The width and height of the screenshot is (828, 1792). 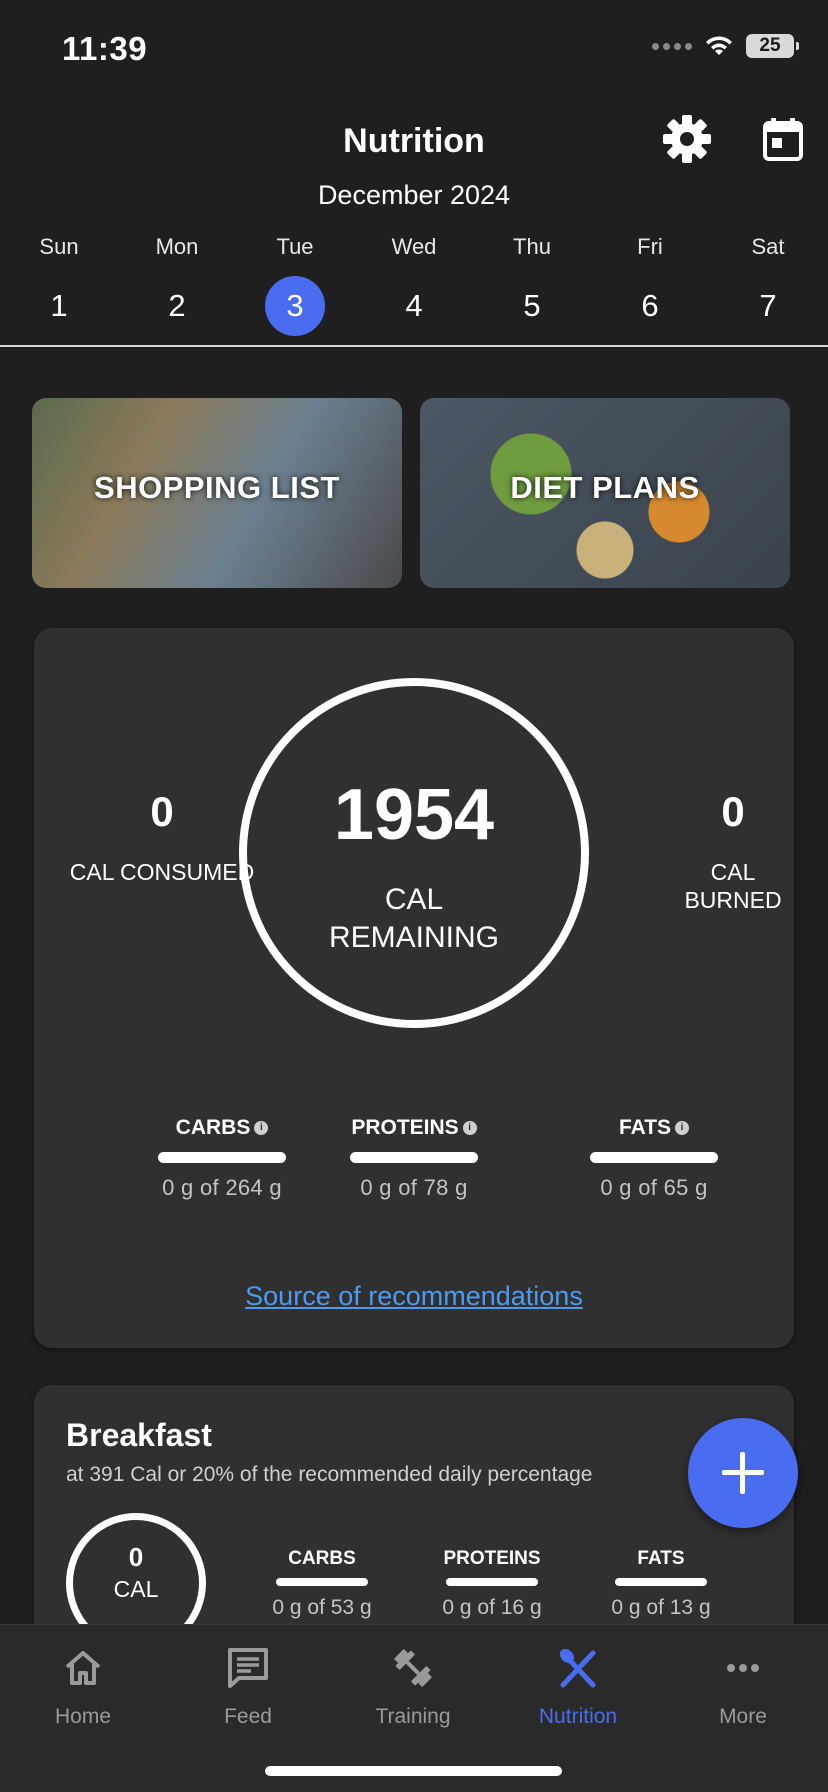 What do you see at coordinates (177, 246) in the screenshot?
I see `day-name: Mon` at bounding box center [177, 246].